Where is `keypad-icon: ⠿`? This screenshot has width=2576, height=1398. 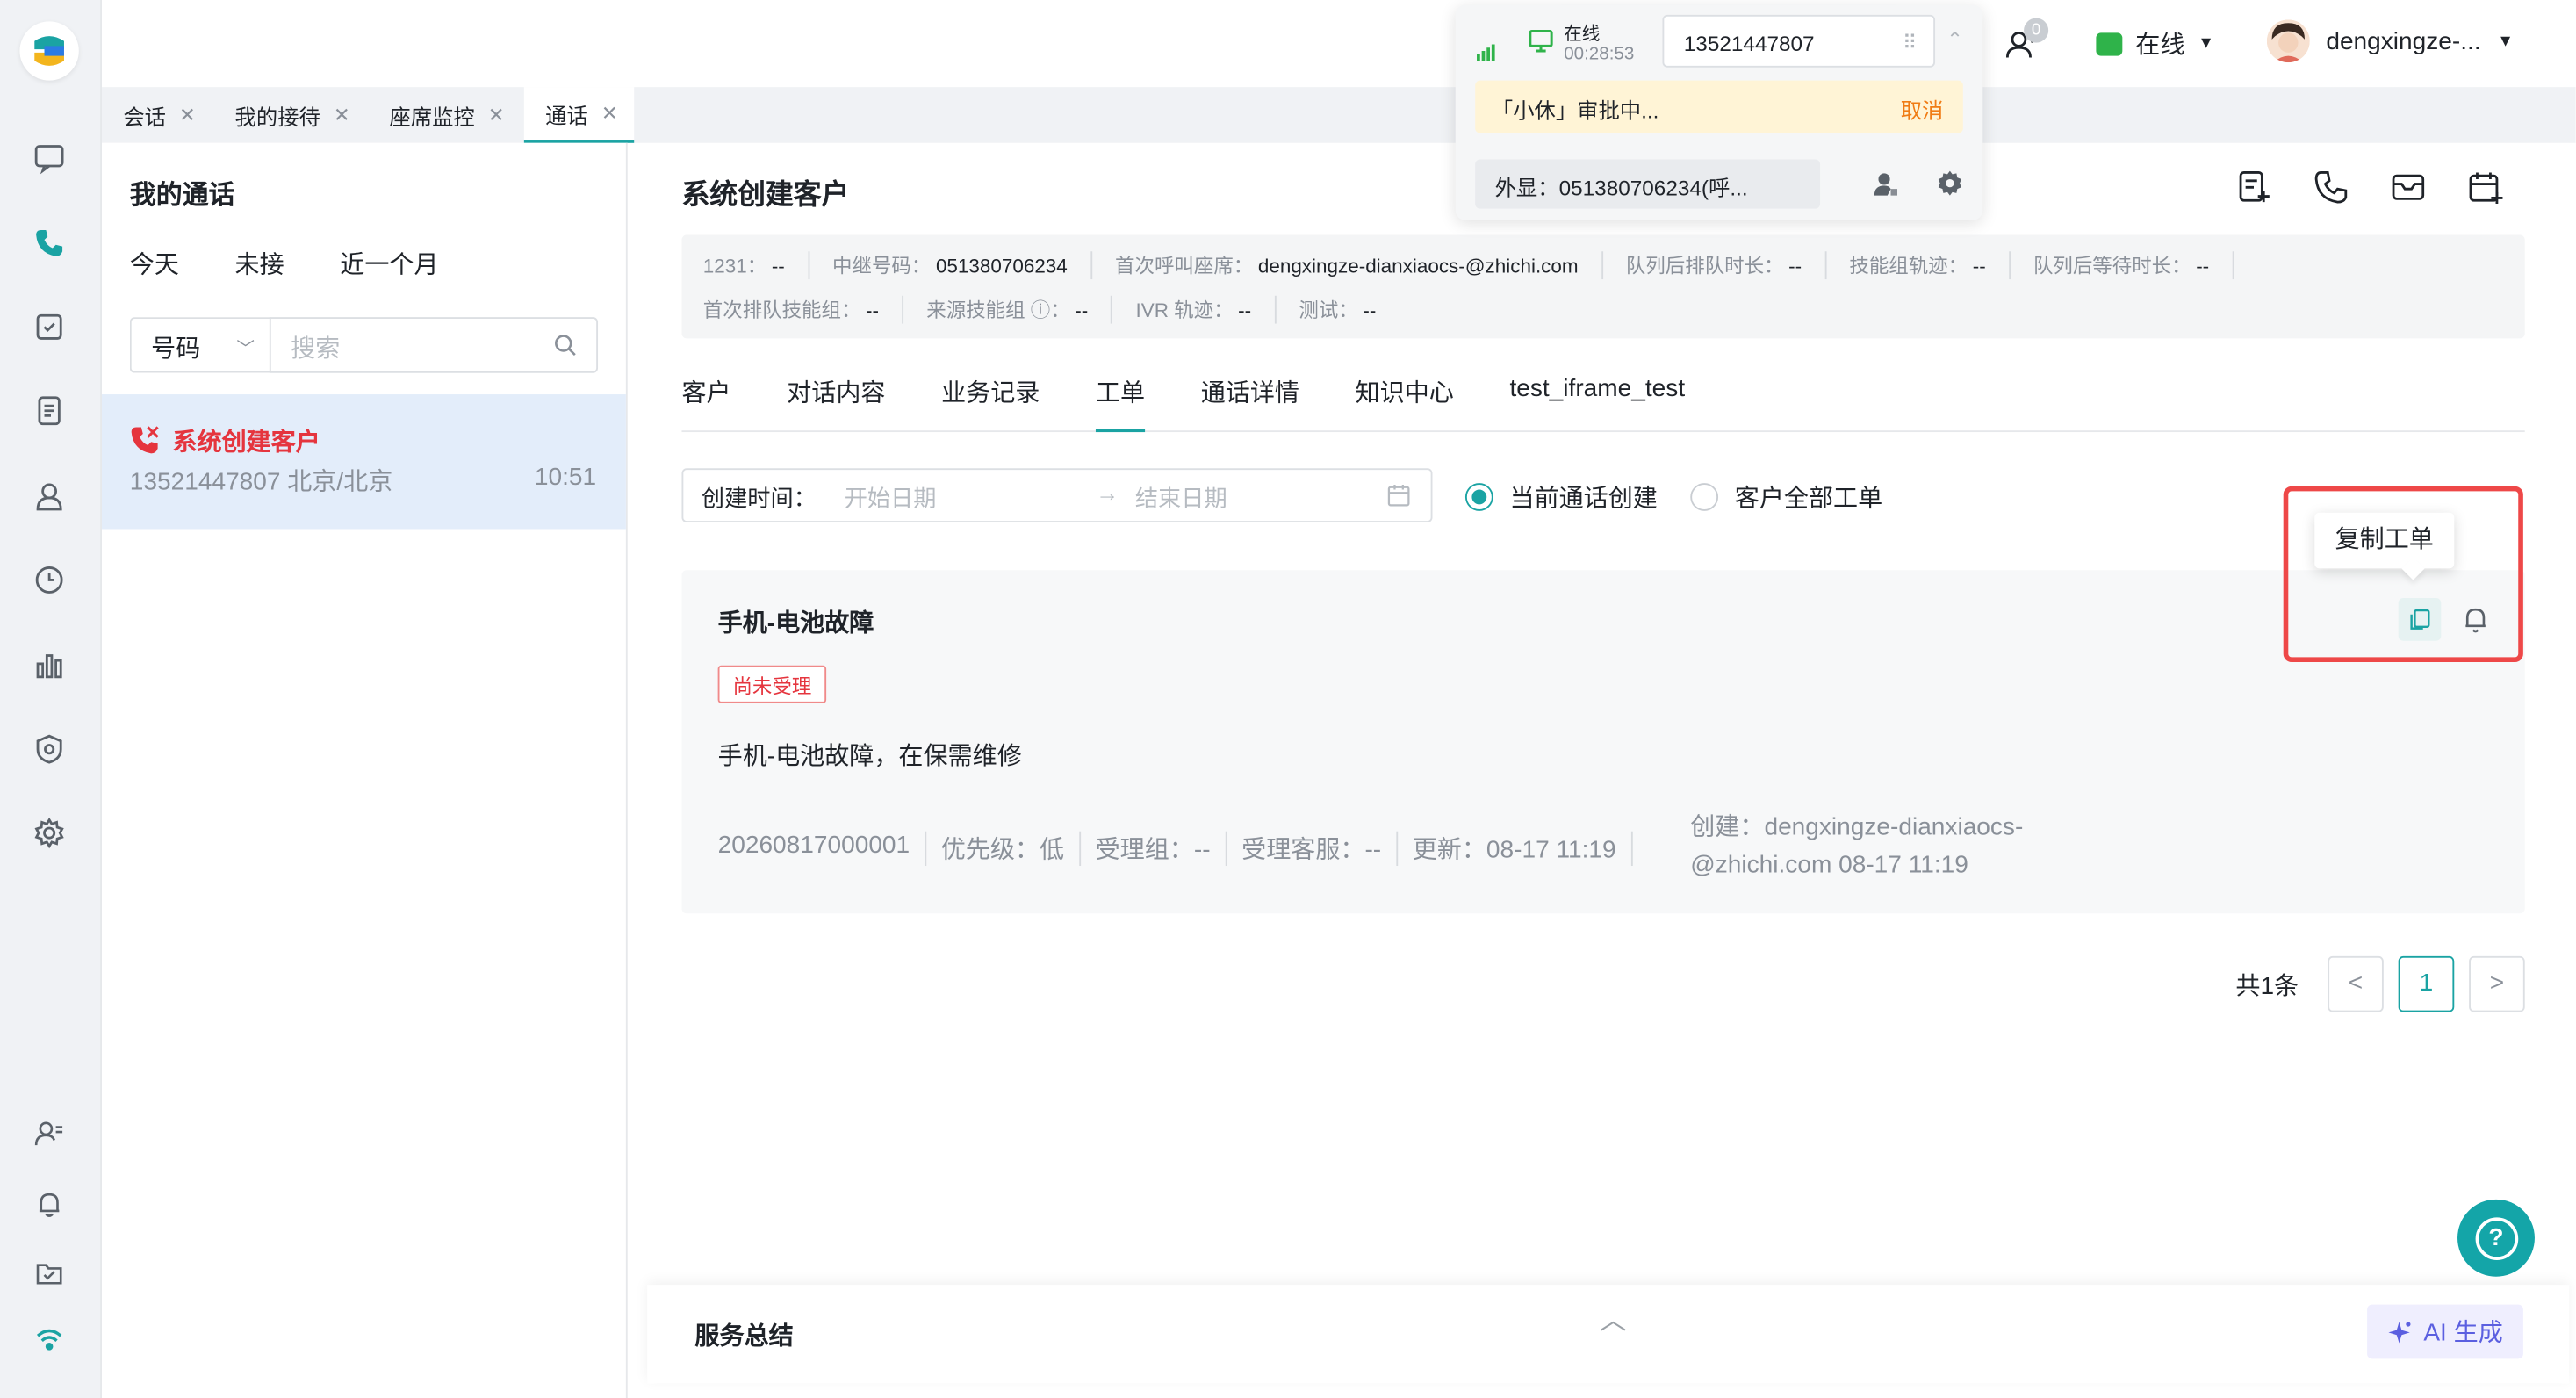 keypad-icon: ⠿ is located at coordinates (1910, 43).